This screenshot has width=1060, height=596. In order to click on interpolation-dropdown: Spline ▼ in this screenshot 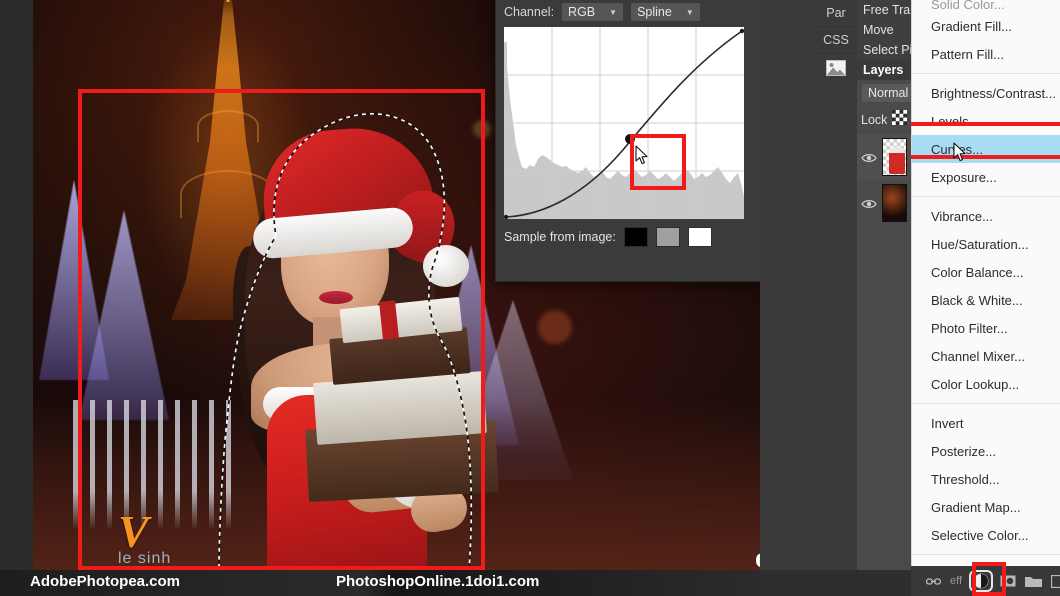, I will do `click(665, 12)`.